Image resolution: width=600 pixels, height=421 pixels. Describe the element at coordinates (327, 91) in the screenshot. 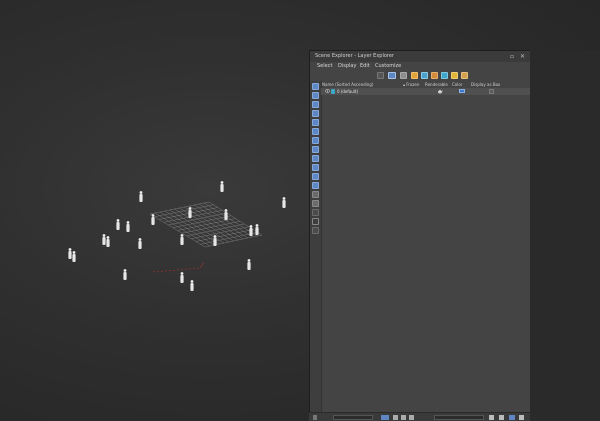

I see `eye-icon` at that location.